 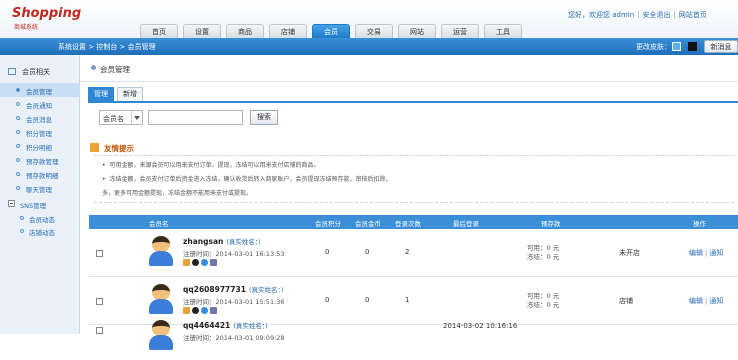 I want to click on logo: Shopping 商城系统, so click(x=57, y=19).